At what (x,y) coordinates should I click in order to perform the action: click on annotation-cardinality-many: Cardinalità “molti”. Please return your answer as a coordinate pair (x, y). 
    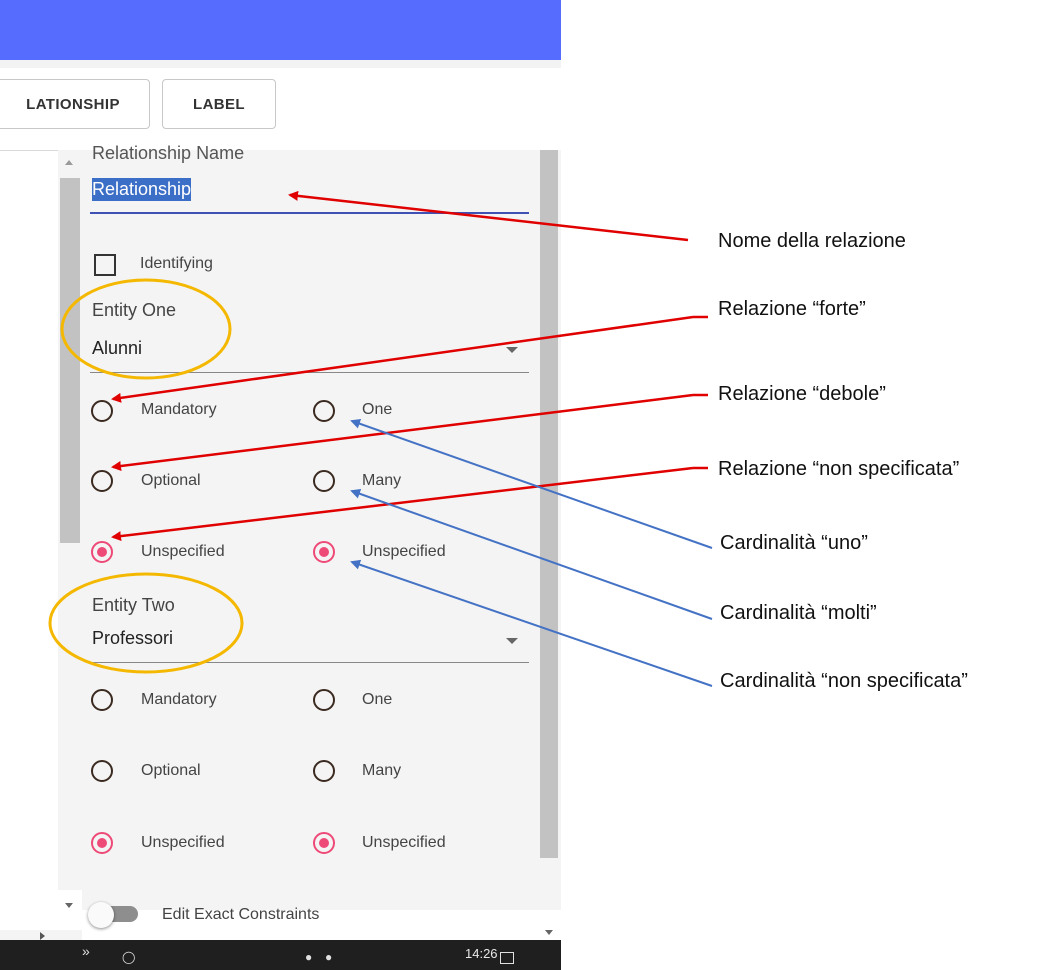
    Looking at the image, I should click on (798, 613).